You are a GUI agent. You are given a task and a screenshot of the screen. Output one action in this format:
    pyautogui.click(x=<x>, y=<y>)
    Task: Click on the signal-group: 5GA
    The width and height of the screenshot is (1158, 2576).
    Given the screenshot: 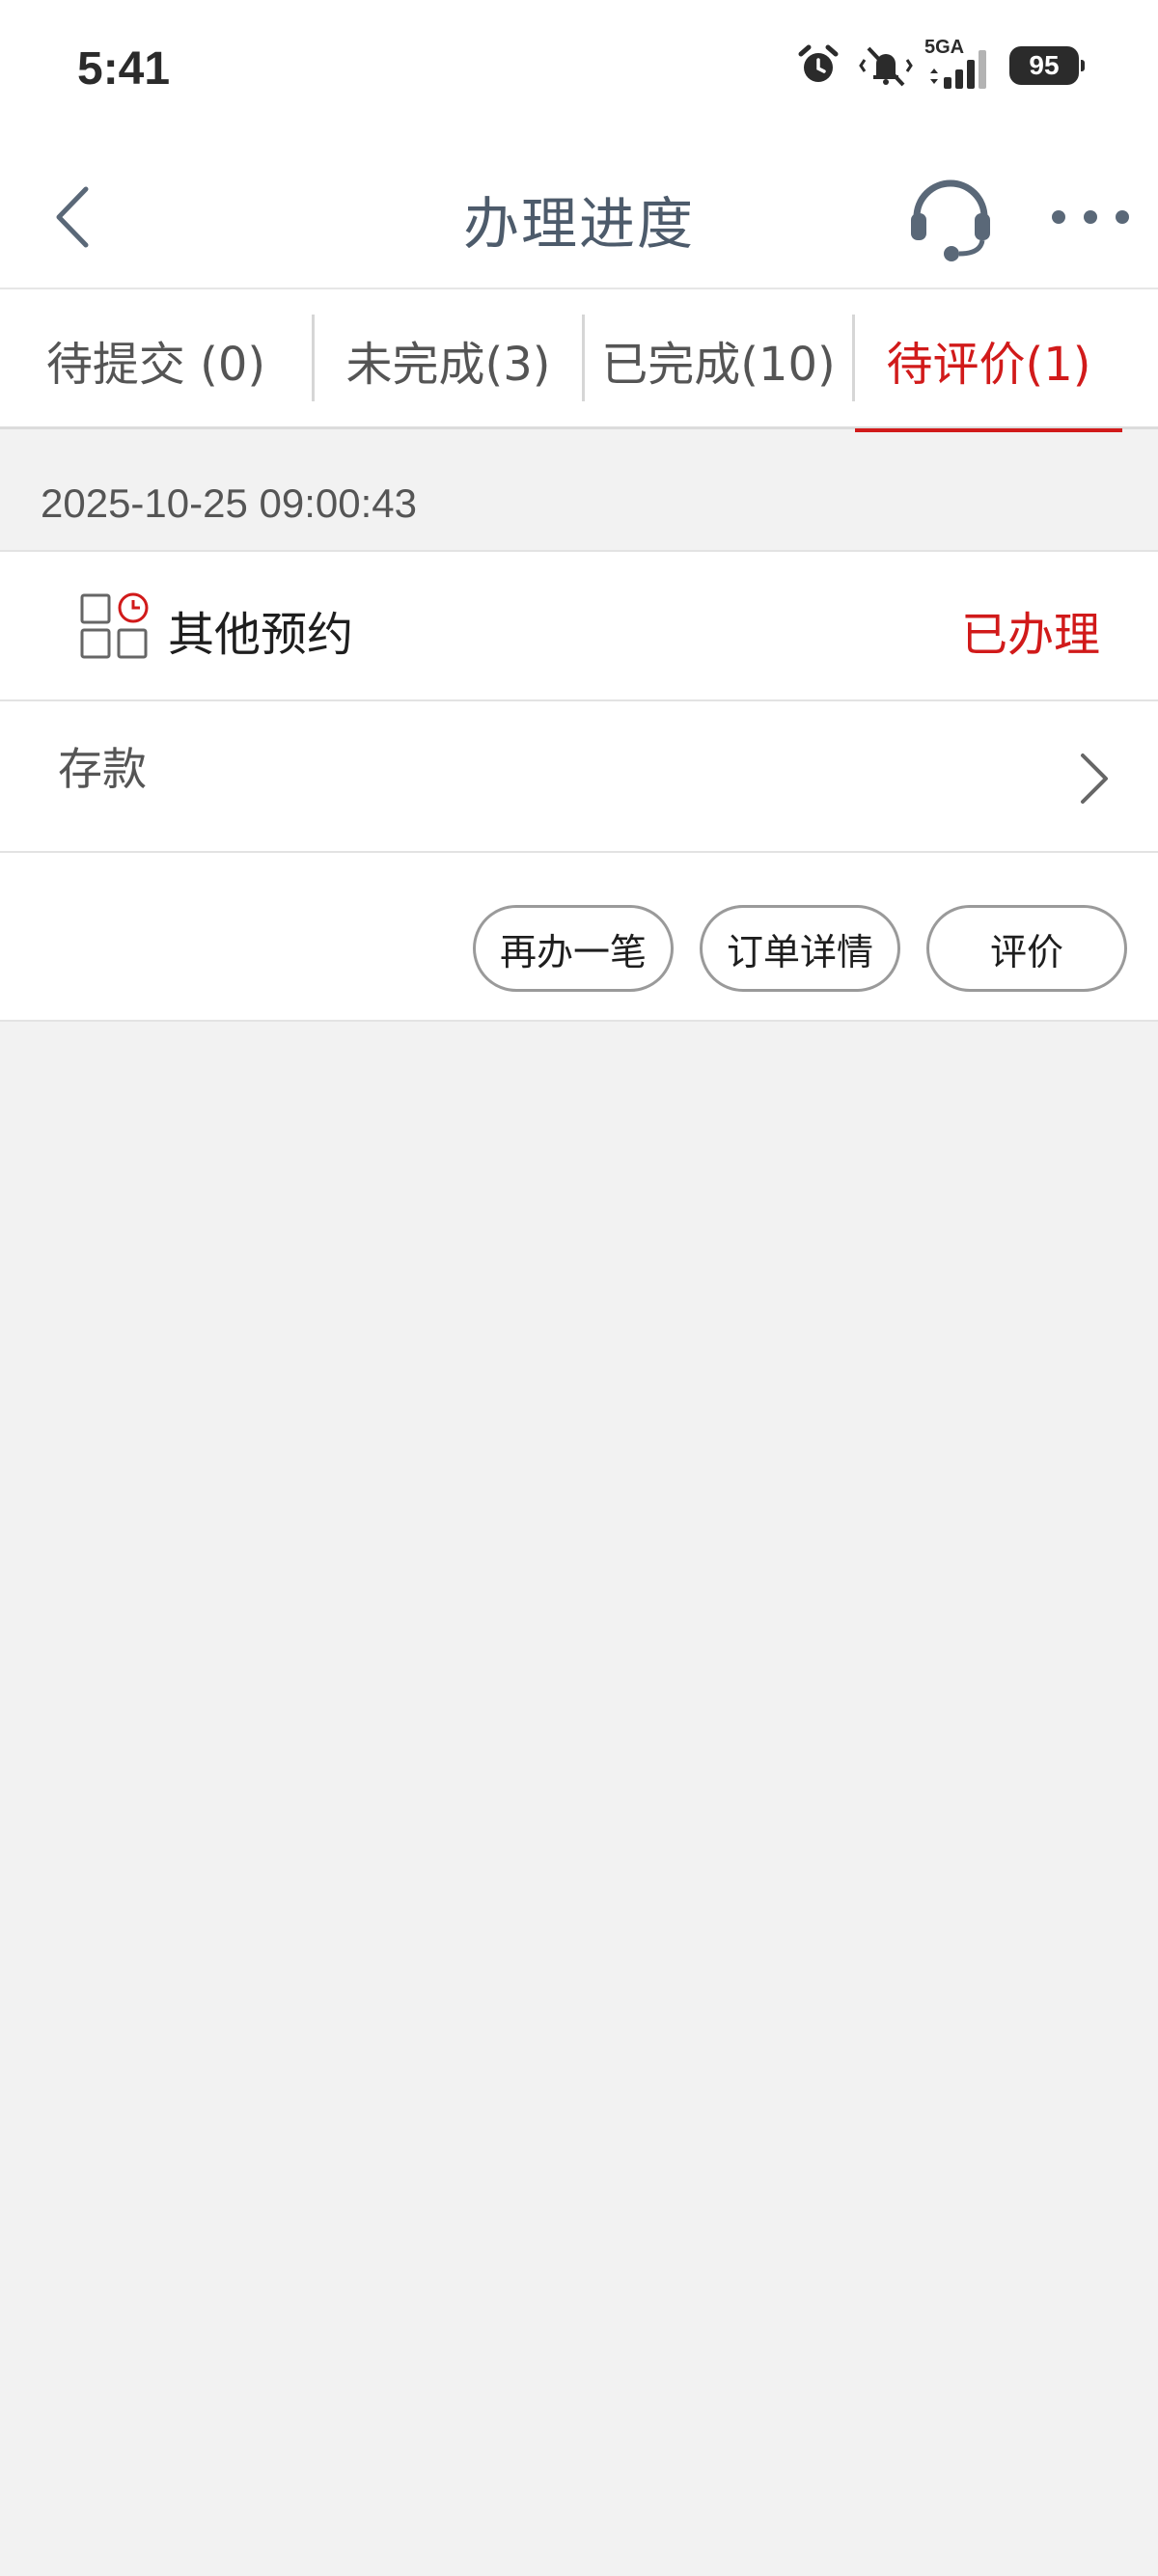 What is the action you would take?
    pyautogui.click(x=959, y=64)
    